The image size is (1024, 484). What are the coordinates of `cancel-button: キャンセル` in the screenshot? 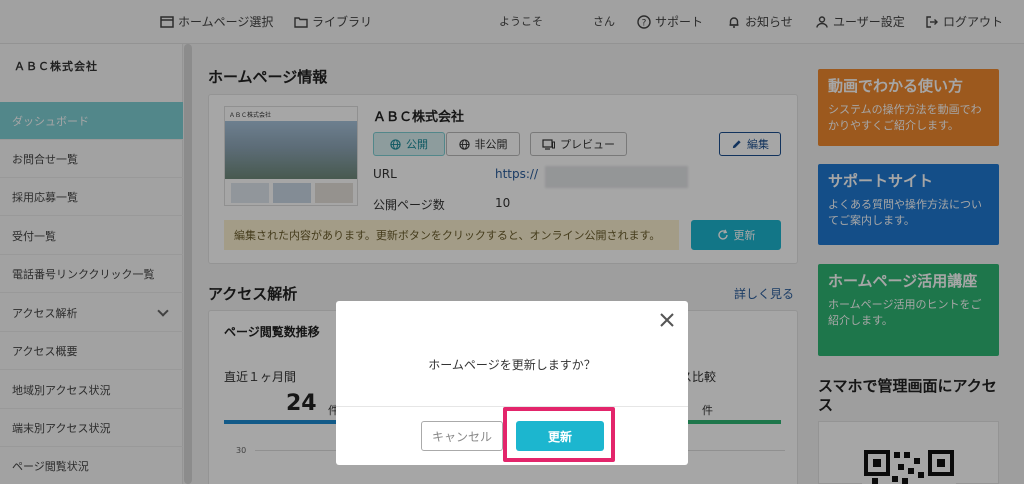 It's located at (462, 436).